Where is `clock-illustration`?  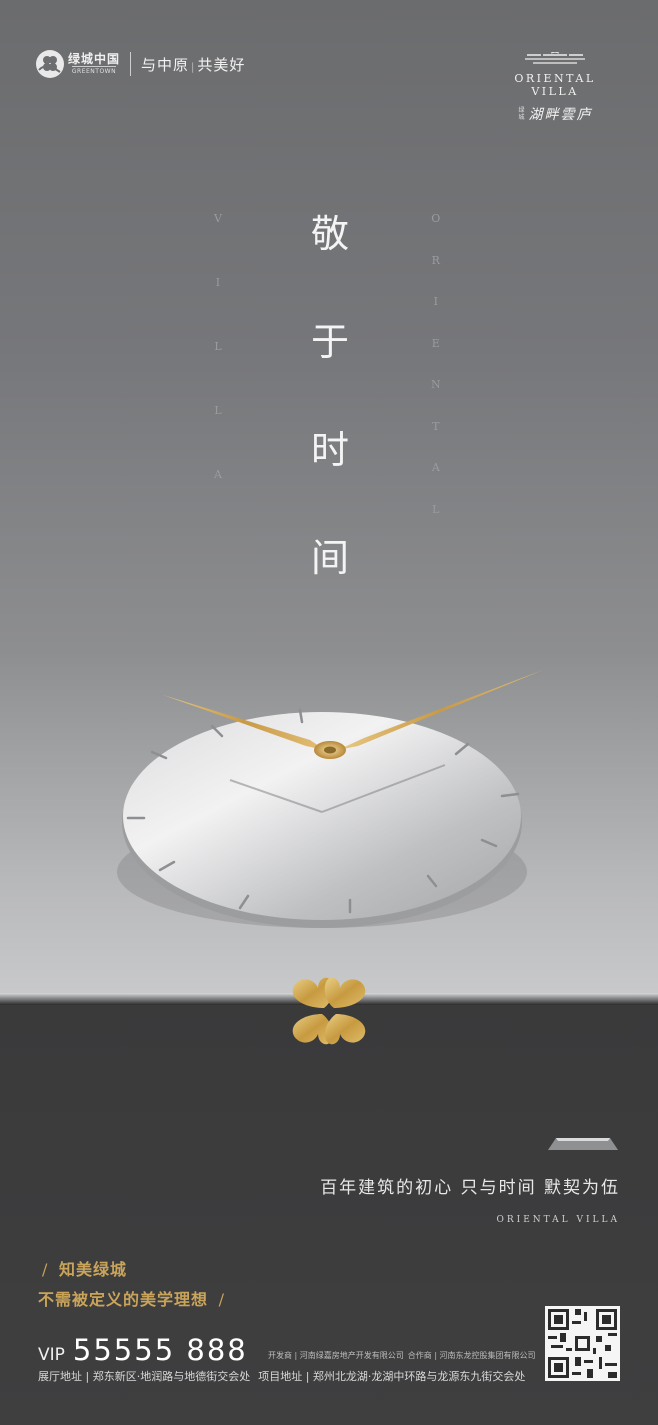
clock-illustration is located at coordinates (330, 799).